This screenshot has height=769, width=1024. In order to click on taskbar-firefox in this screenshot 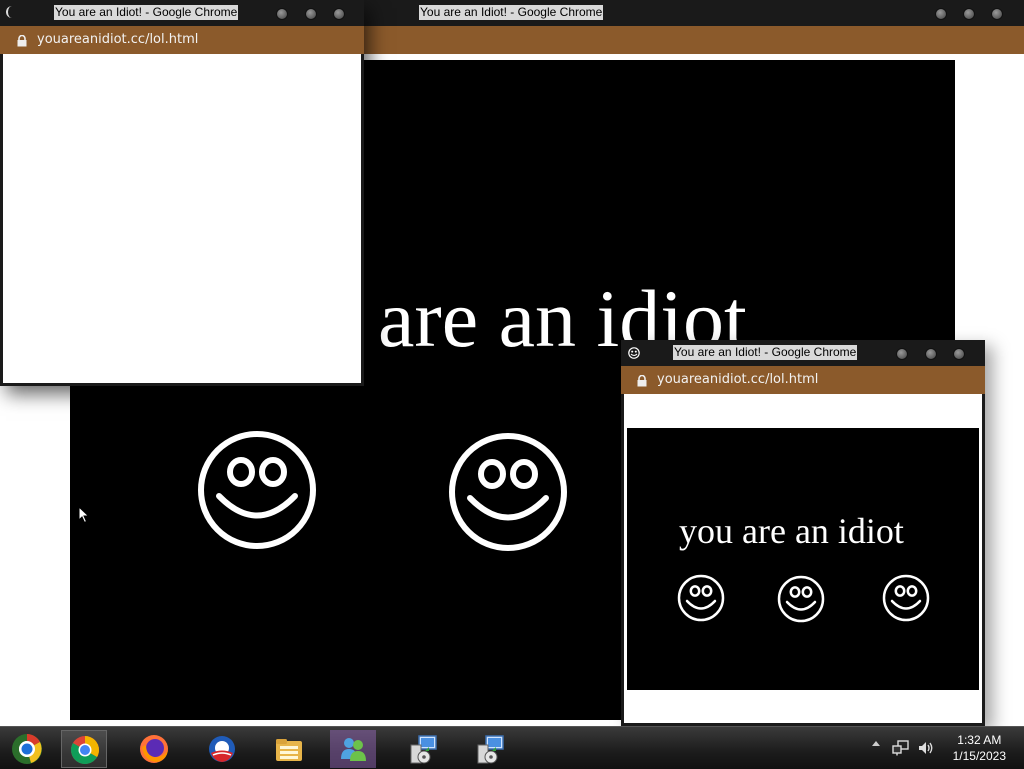, I will do `click(154, 749)`.